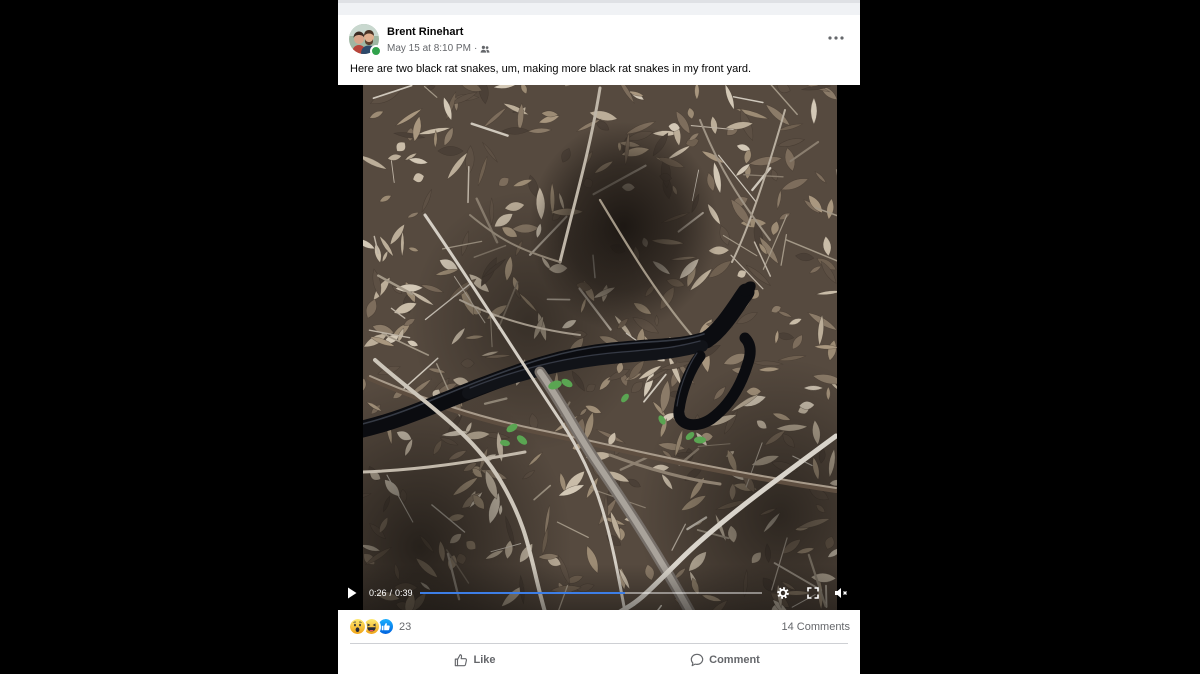 Image resolution: width=1200 pixels, height=674 pixels. What do you see at coordinates (425, 32) in the screenshot?
I see `author-name: Brent Rinehart` at bounding box center [425, 32].